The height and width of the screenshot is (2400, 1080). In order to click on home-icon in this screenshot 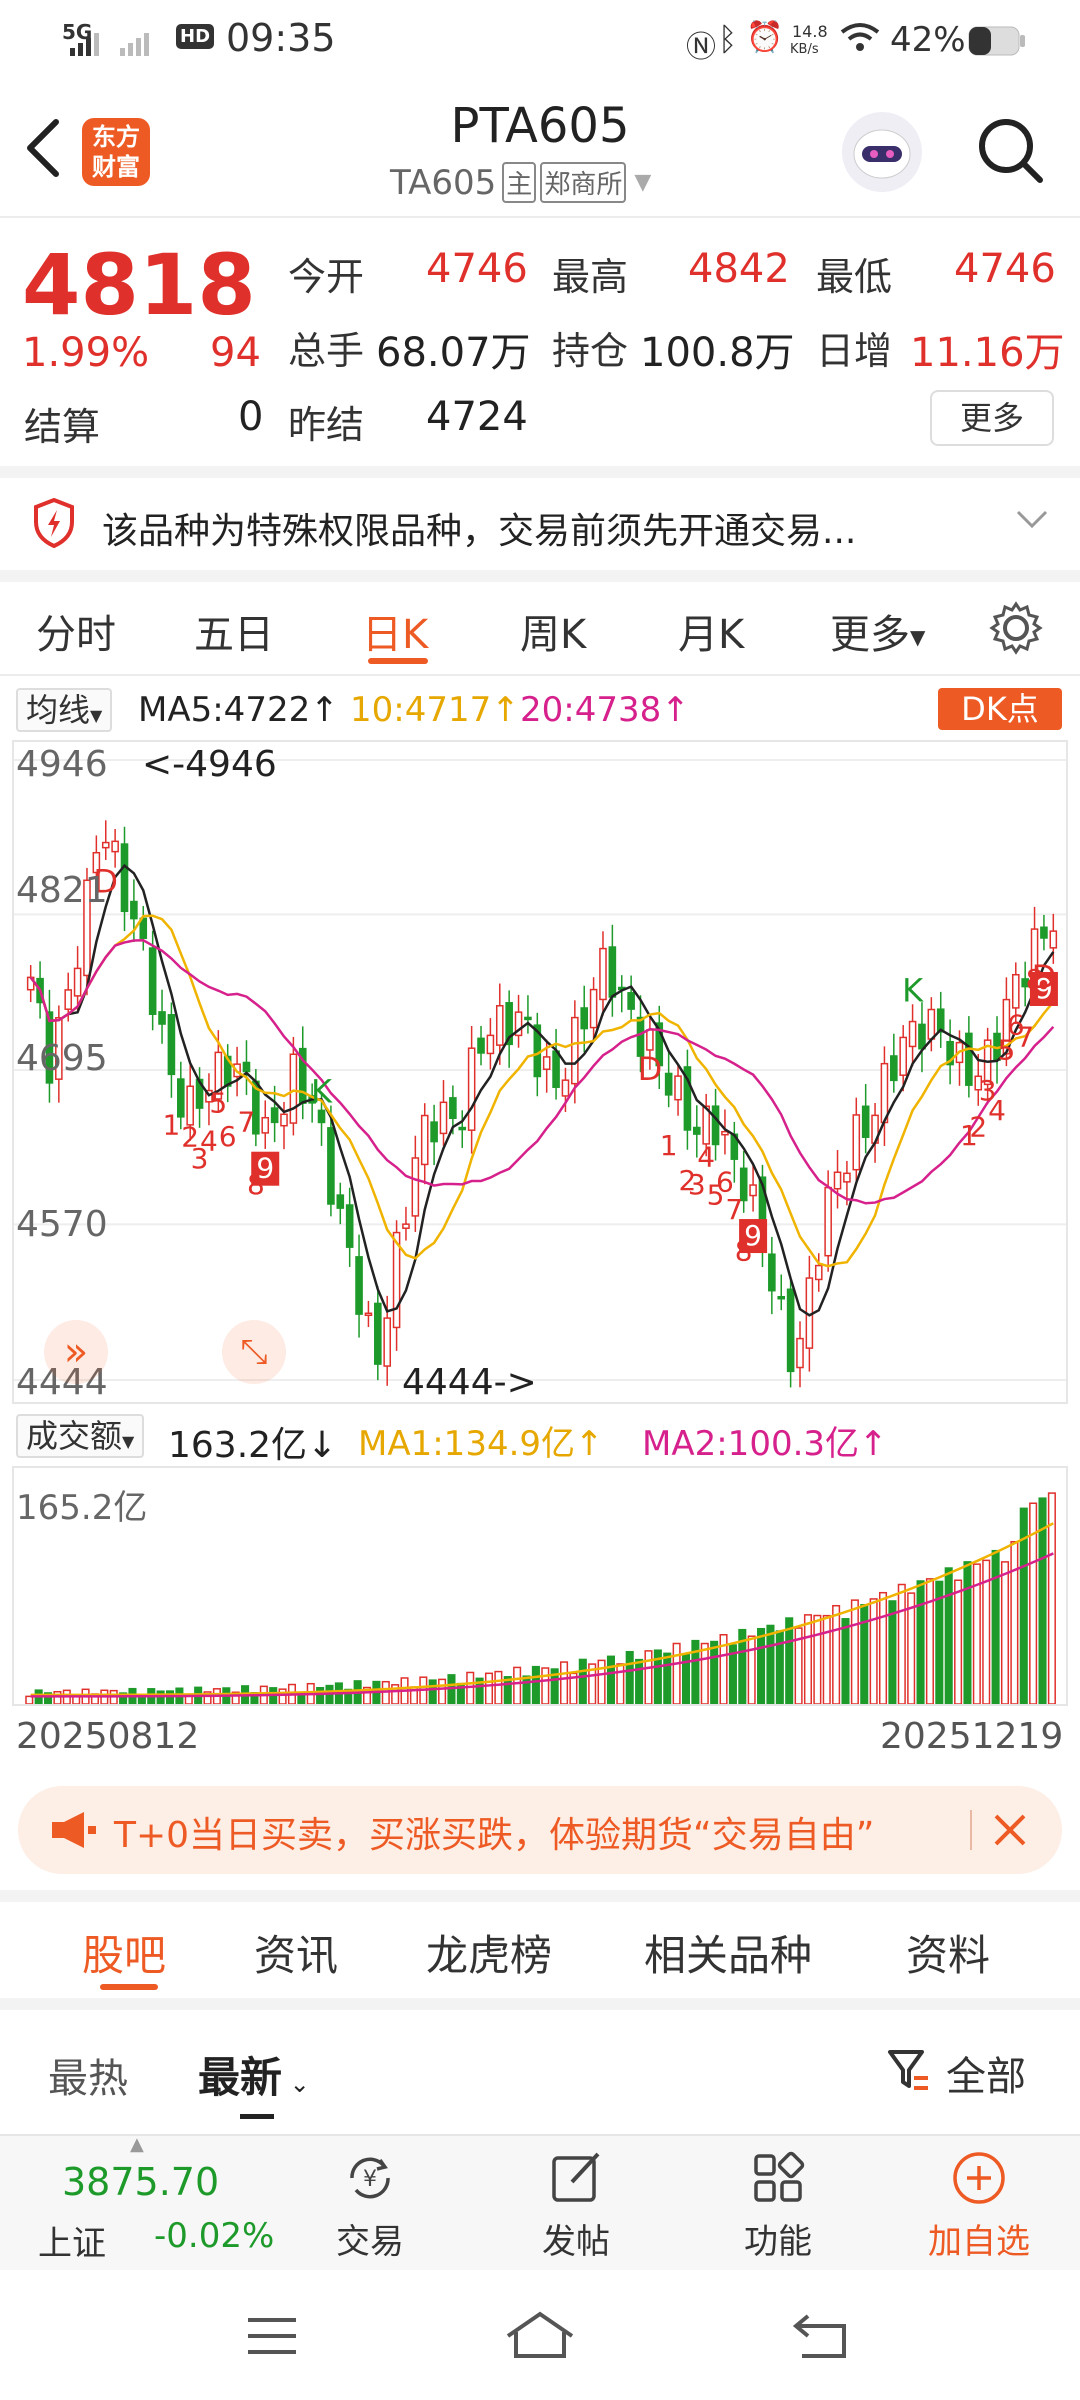, I will do `click(540, 2337)`.